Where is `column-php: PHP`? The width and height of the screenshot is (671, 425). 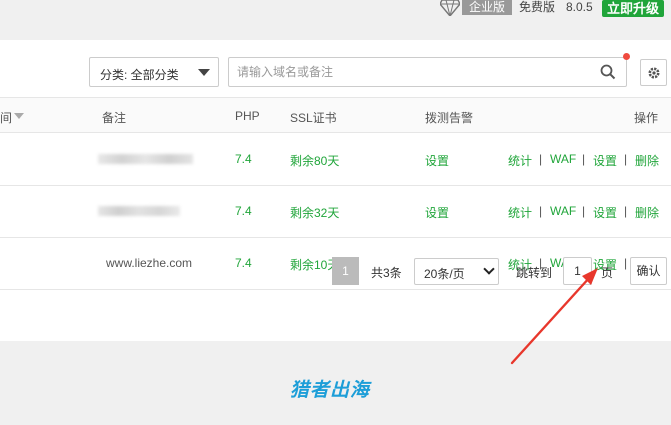
column-php: PHP is located at coordinates (247, 116).